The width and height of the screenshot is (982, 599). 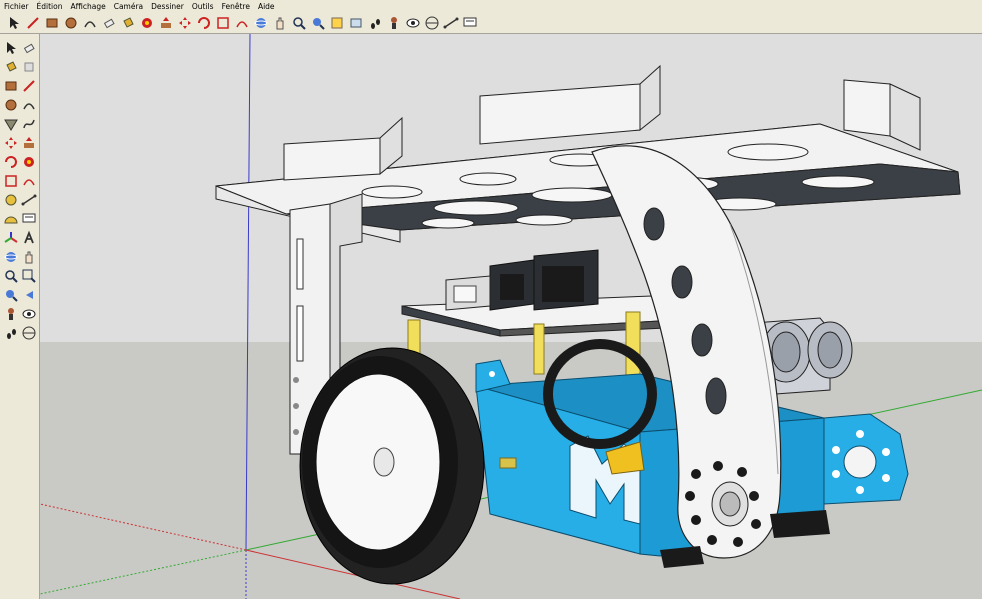 What do you see at coordinates (16, 6) in the screenshot?
I see `menu-item-0: Fichier` at bounding box center [16, 6].